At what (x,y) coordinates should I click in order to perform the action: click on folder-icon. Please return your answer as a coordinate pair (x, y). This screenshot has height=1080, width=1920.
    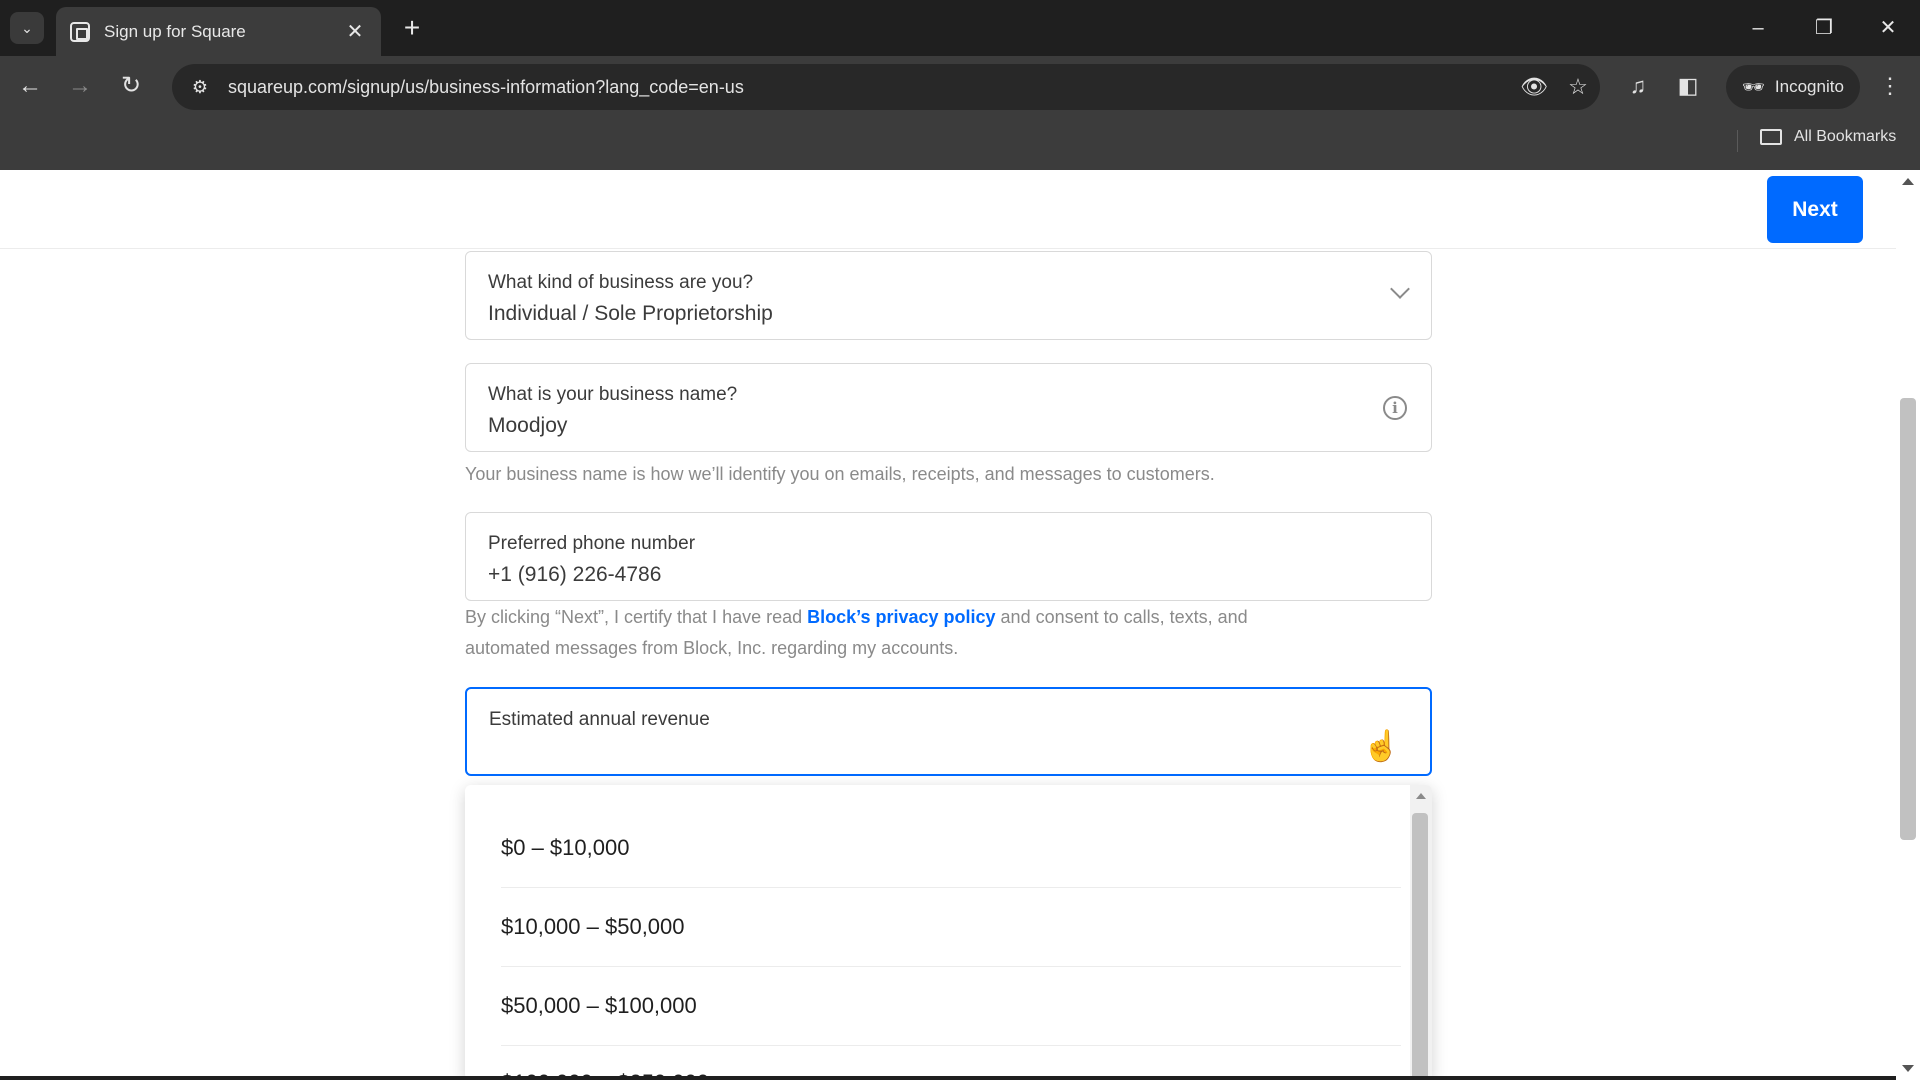
    Looking at the image, I should click on (1771, 137).